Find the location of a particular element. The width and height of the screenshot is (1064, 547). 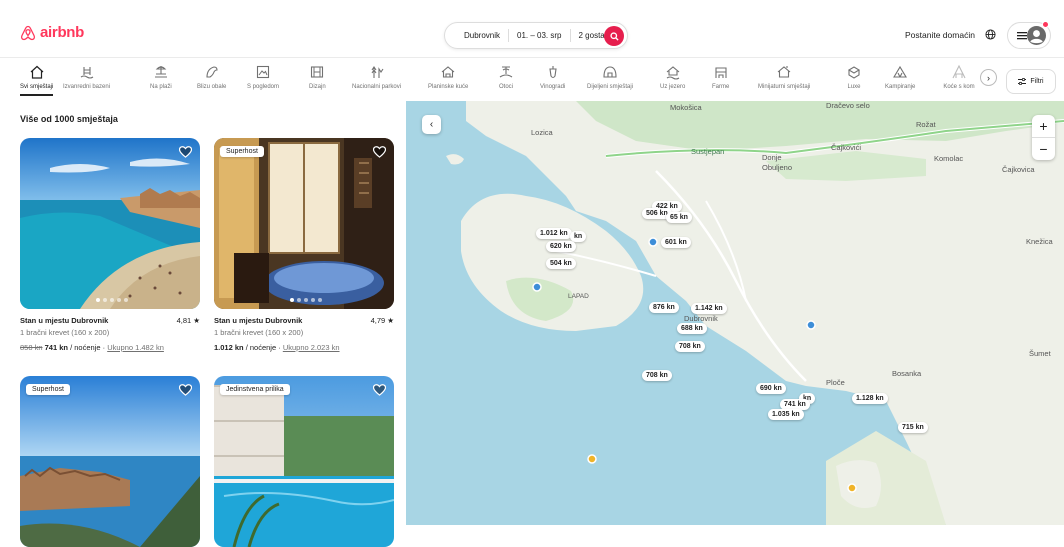

map-price-pin: 65 kn is located at coordinates (679, 217).